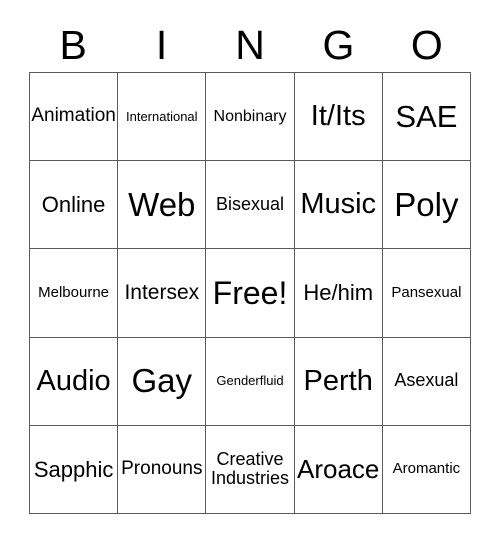 The width and height of the screenshot is (500, 544). I want to click on bingo-cell-label: Pronouns, so click(162, 469).